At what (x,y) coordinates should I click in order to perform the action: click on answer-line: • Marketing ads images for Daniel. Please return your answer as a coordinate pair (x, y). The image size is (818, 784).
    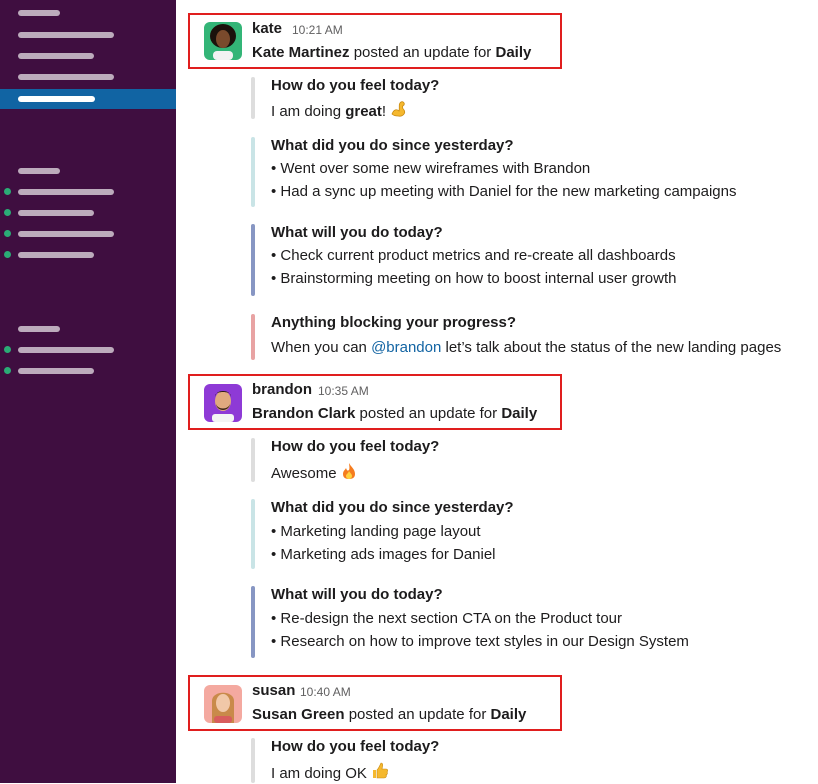
    Looking at the image, I should click on (383, 554).